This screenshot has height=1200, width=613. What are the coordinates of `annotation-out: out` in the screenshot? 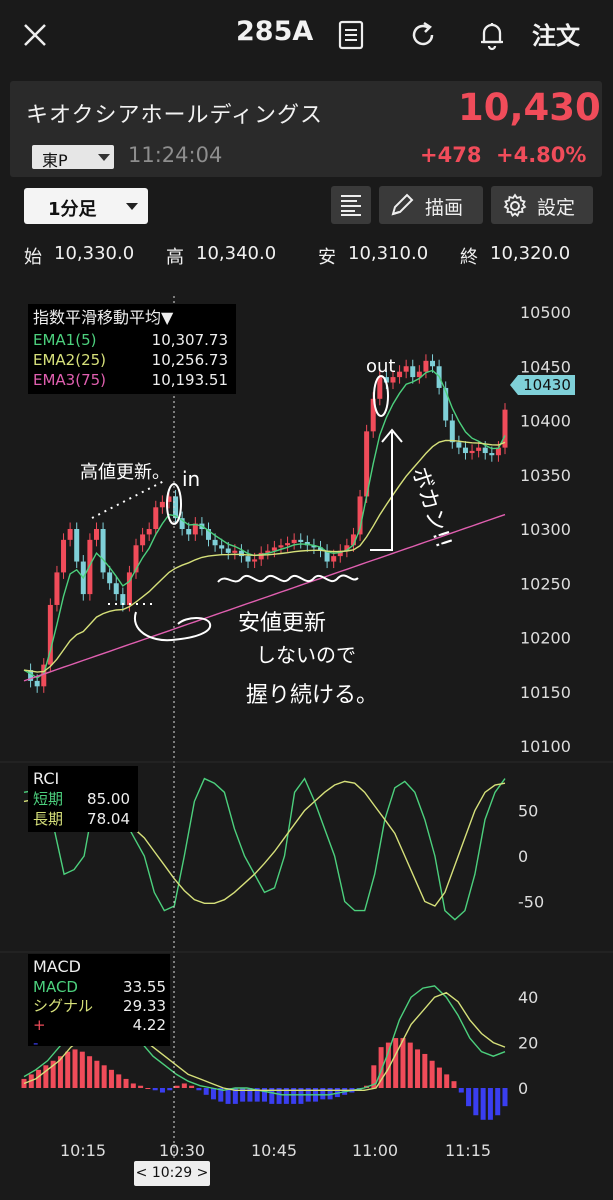 It's located at (380, 366).